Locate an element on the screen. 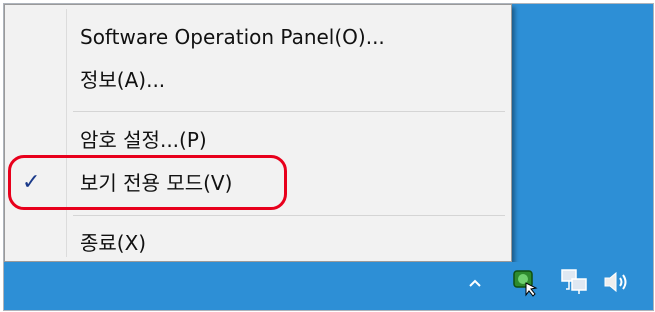 The height and width of the screenshot is (312, 655). chevron-up-icon is located at coordinates (475, 283).